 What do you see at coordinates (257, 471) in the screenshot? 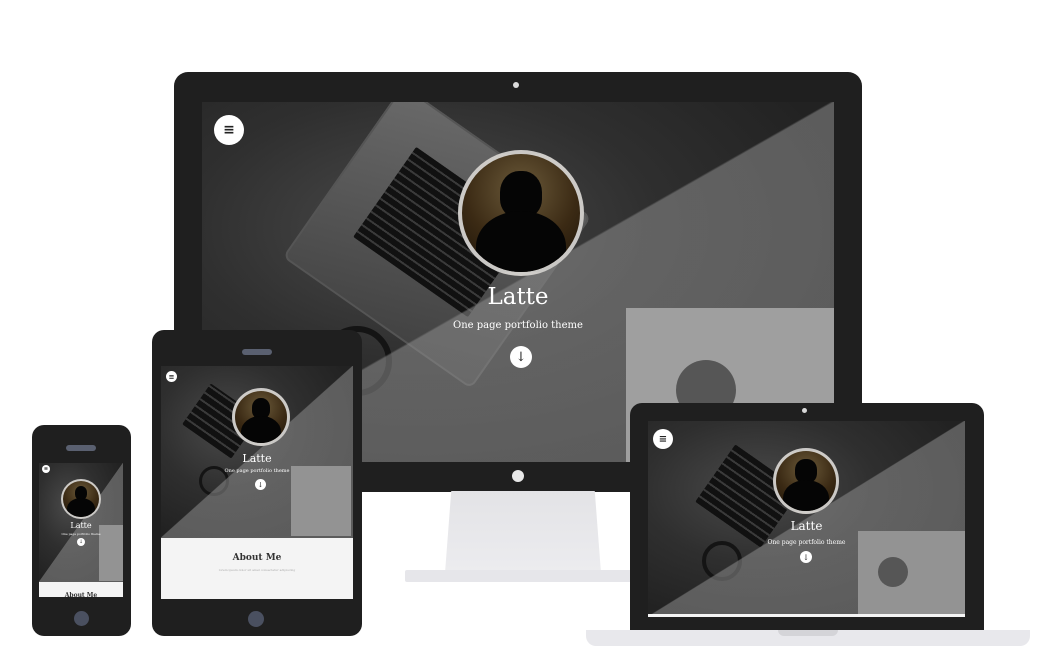
I see `tablet-hero-subtitle: One page portfolio theme` at bounding box center [257, 471].